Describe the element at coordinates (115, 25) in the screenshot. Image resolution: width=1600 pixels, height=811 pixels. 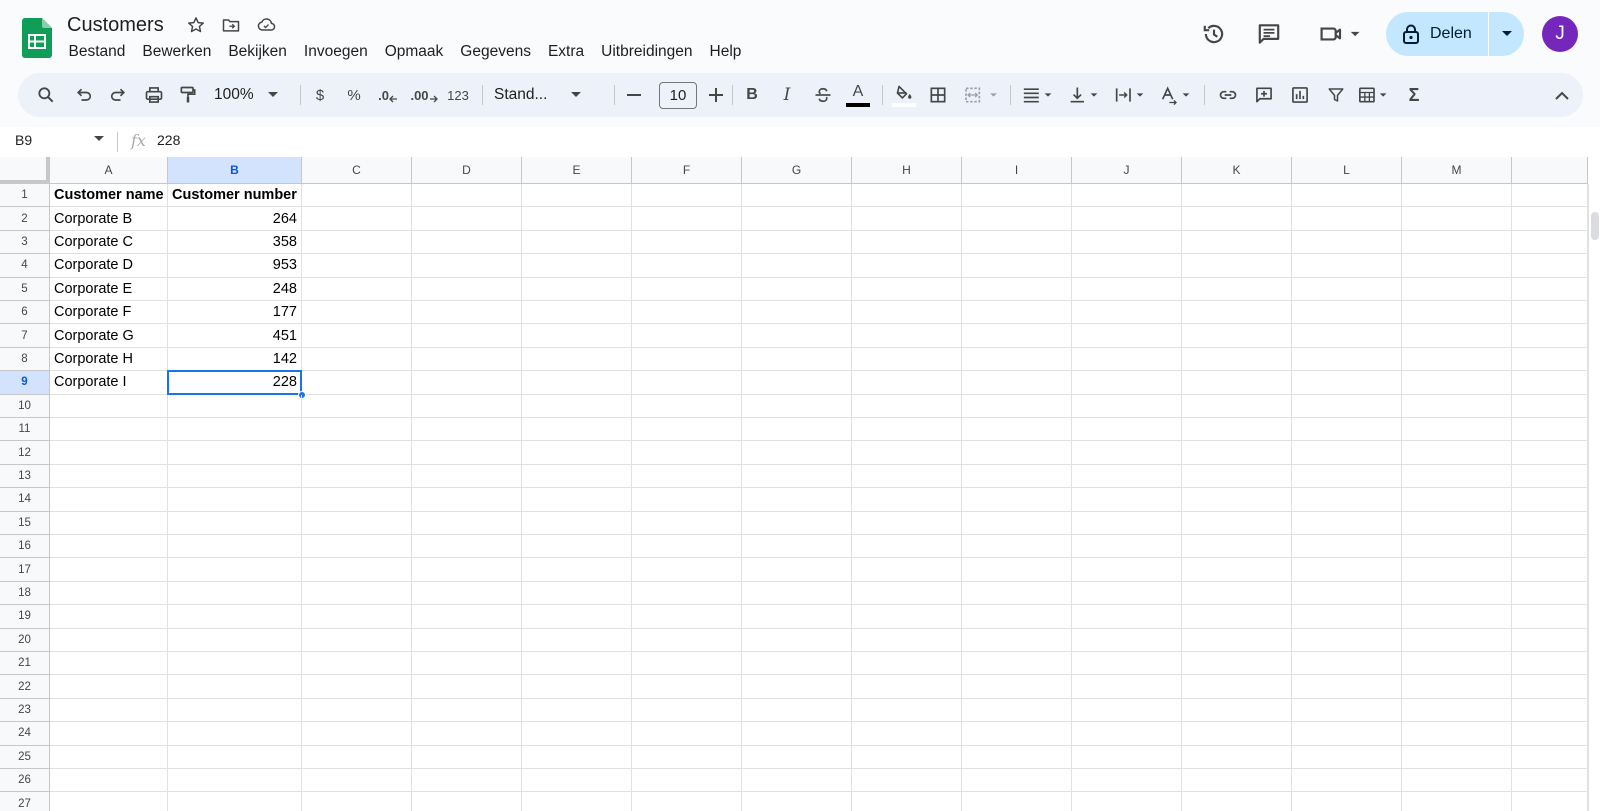
I see `document-title: Customers` at that location.